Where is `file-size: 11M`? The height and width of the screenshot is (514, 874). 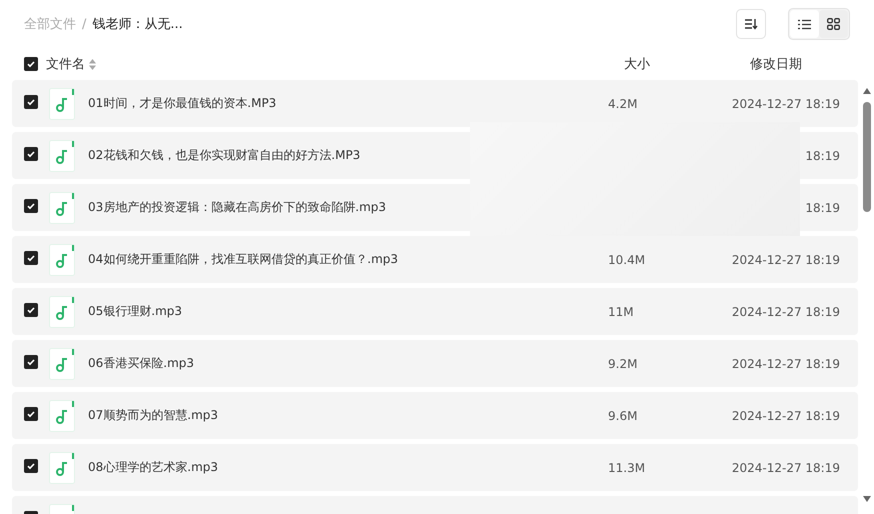 file-size: 11M is located at coordinates (621, 311).